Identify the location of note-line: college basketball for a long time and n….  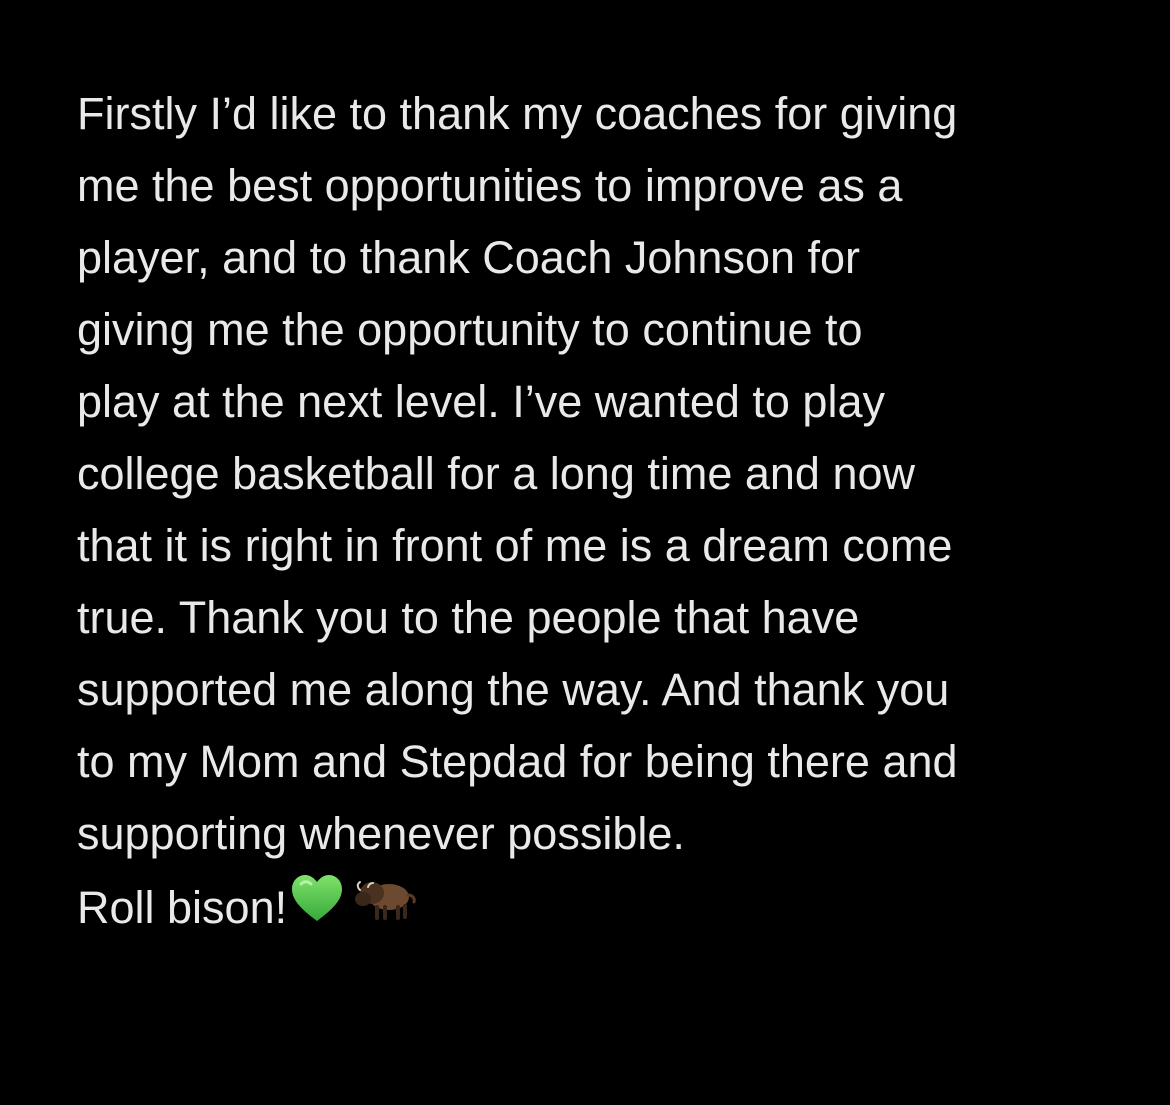
(496, 473).